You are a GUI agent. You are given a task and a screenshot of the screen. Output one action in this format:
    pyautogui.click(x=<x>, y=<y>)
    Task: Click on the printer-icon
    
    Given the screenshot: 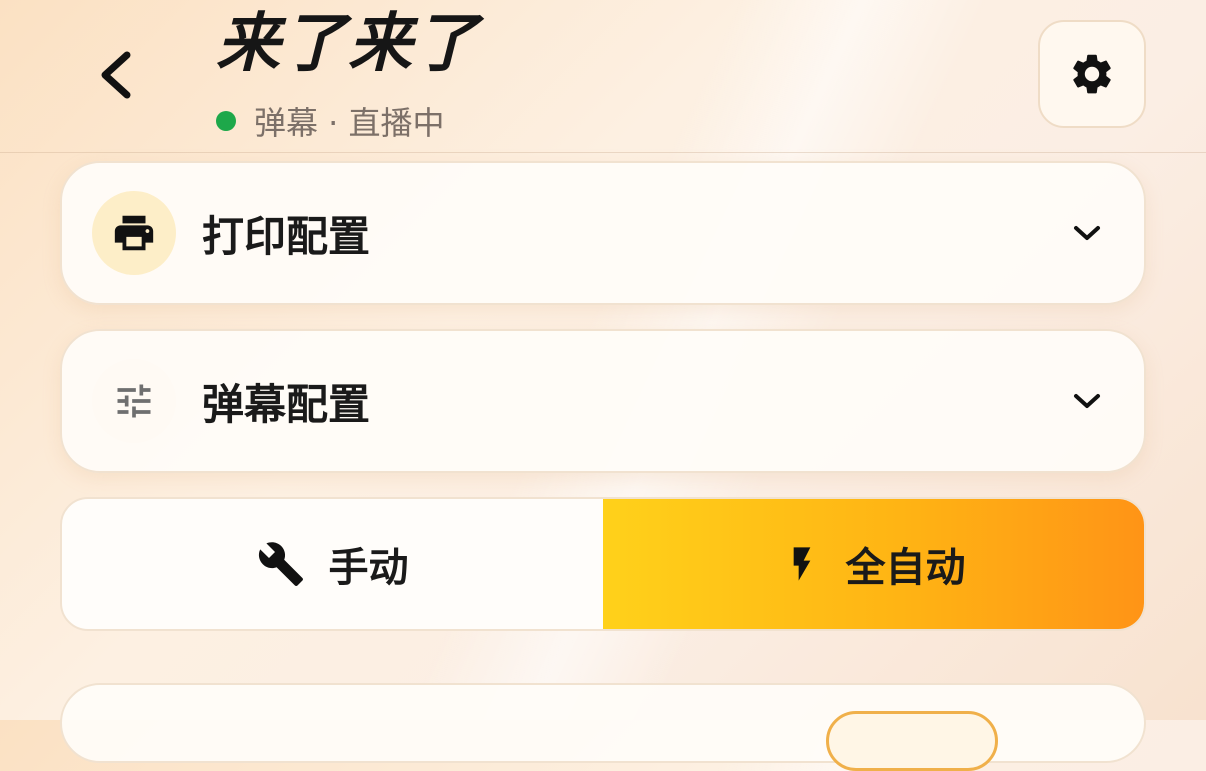 What is the action you would take?
    pyautogui.click(x=134, y=233)
    